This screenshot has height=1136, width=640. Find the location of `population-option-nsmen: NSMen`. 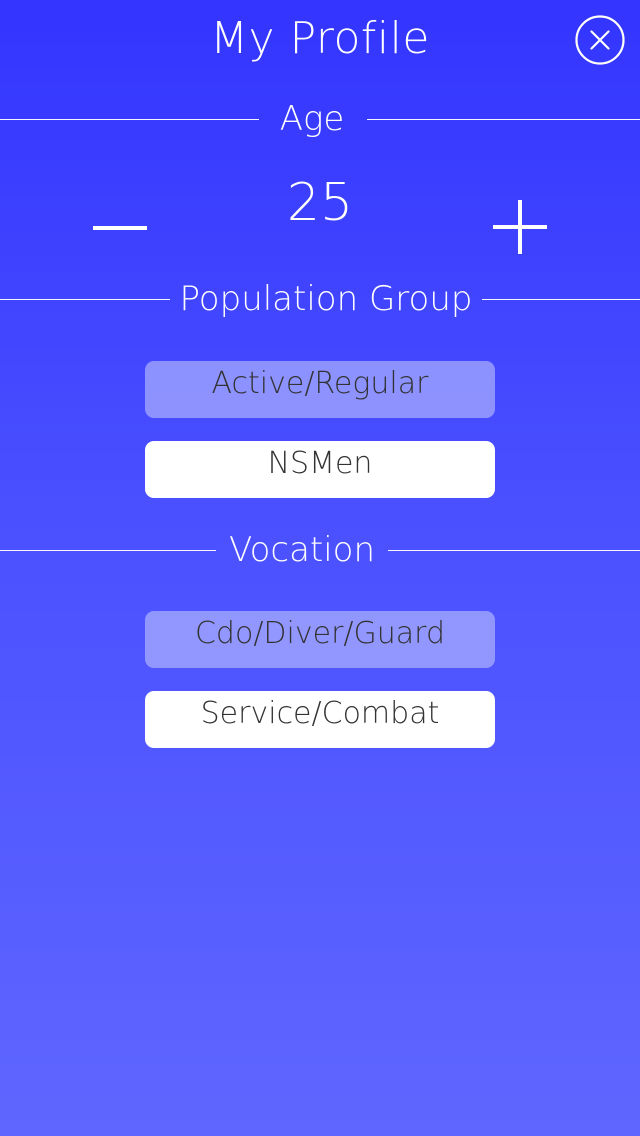

population-option-nsmen: NSMen is located at coordinates (320, 469).